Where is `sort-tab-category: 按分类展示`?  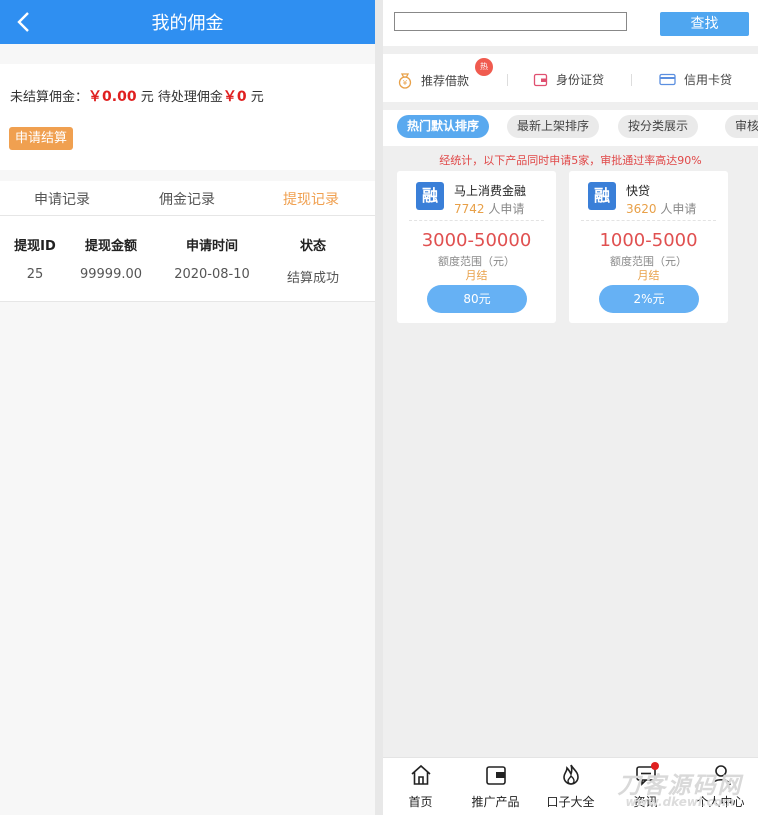 sort-tab-category: 按分类展示 is located at coordinates (658, 126).